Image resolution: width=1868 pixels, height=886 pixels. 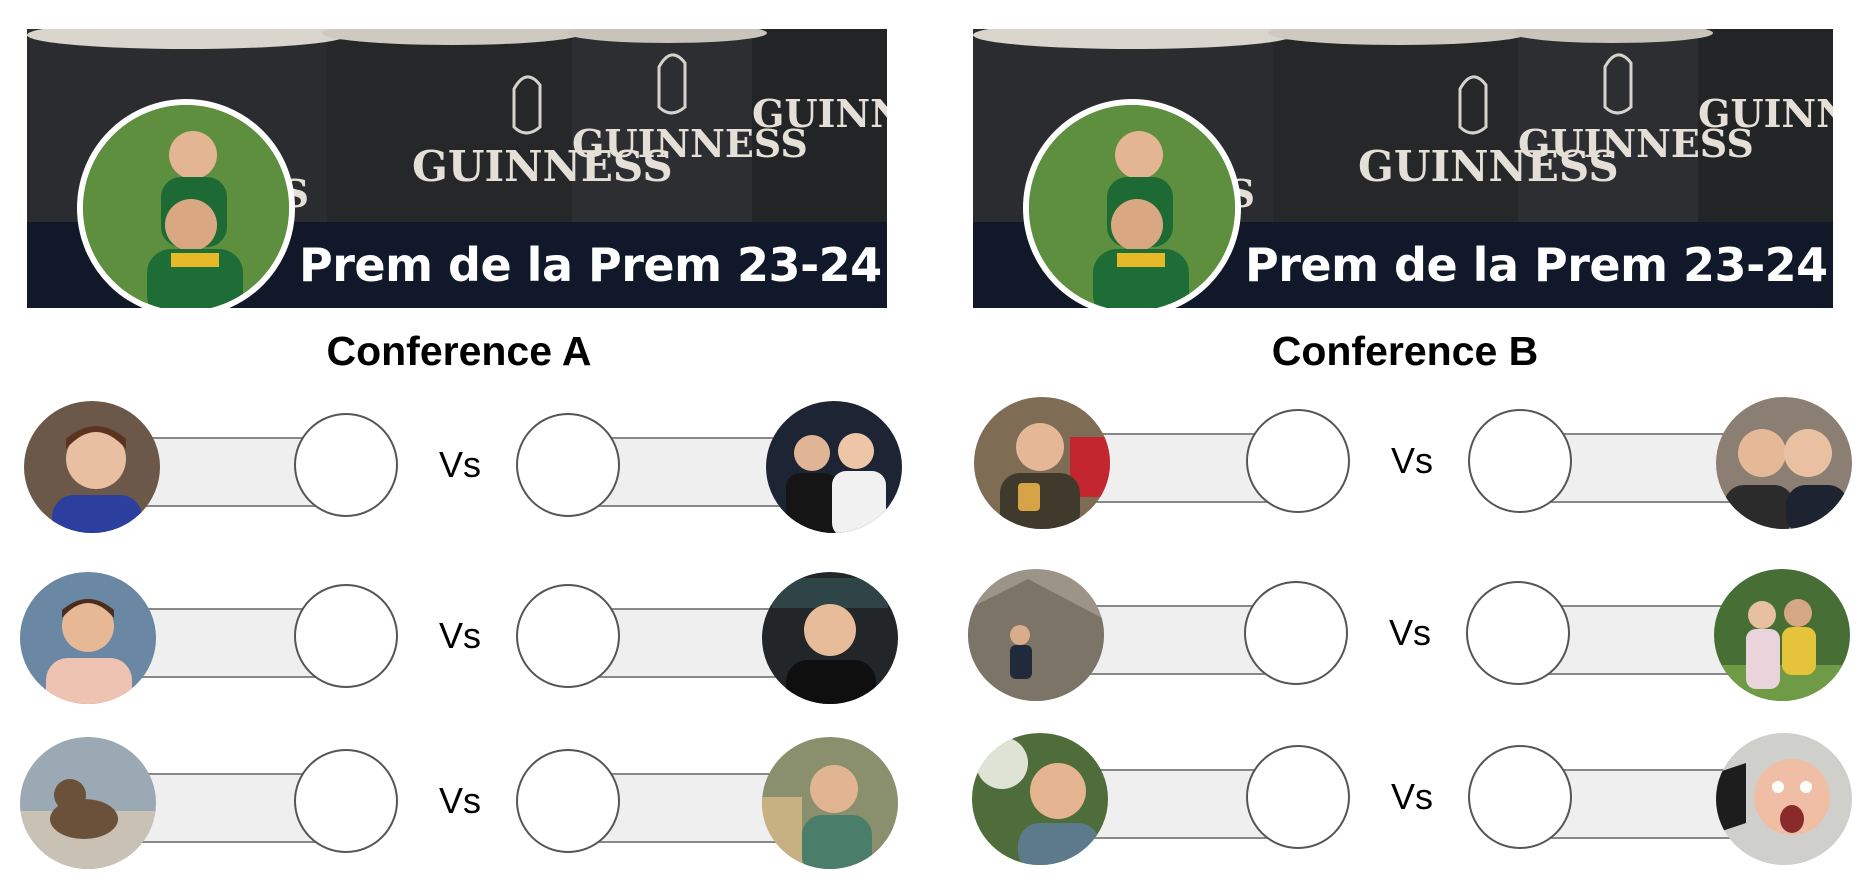 What do you see at coordinates (1405, 351) in the screenshot?
I see `conference-title: Conference B` at bounding box center [1405, 351].